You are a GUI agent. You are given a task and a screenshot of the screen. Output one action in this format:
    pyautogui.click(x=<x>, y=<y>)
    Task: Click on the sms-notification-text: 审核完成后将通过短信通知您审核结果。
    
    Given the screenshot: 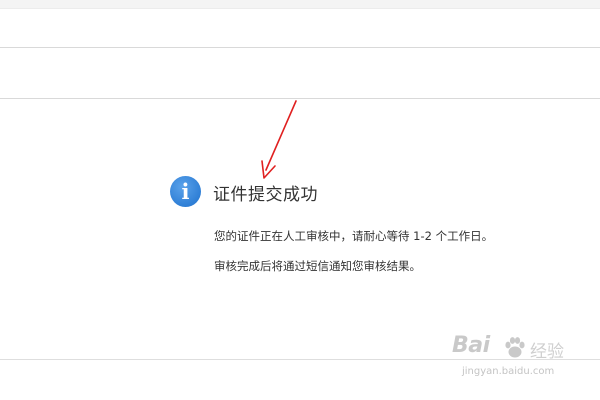 What is the action you would take?
    pyautogui.click(x=317, y=266)
    